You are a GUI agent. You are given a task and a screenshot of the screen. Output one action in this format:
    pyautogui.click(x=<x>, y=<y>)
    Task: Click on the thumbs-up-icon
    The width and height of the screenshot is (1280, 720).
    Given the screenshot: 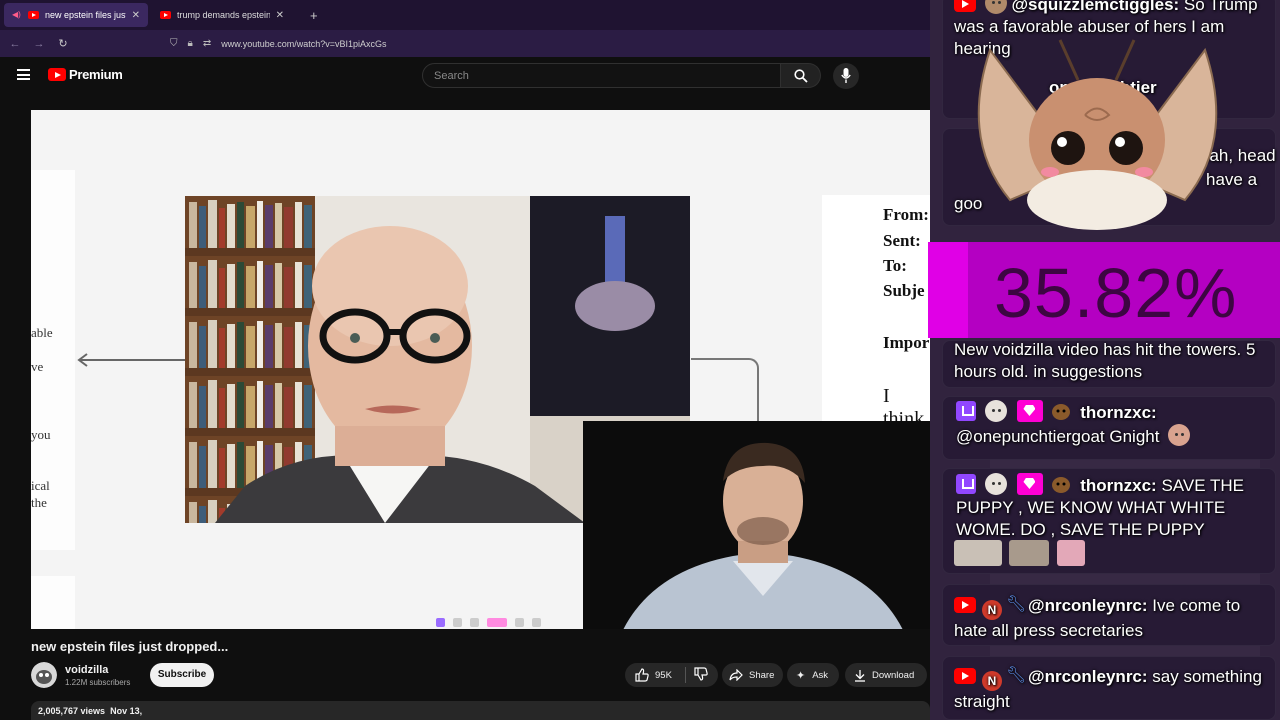 What is the action you would take?
    pyautogui.click(x=642, y=675)
    